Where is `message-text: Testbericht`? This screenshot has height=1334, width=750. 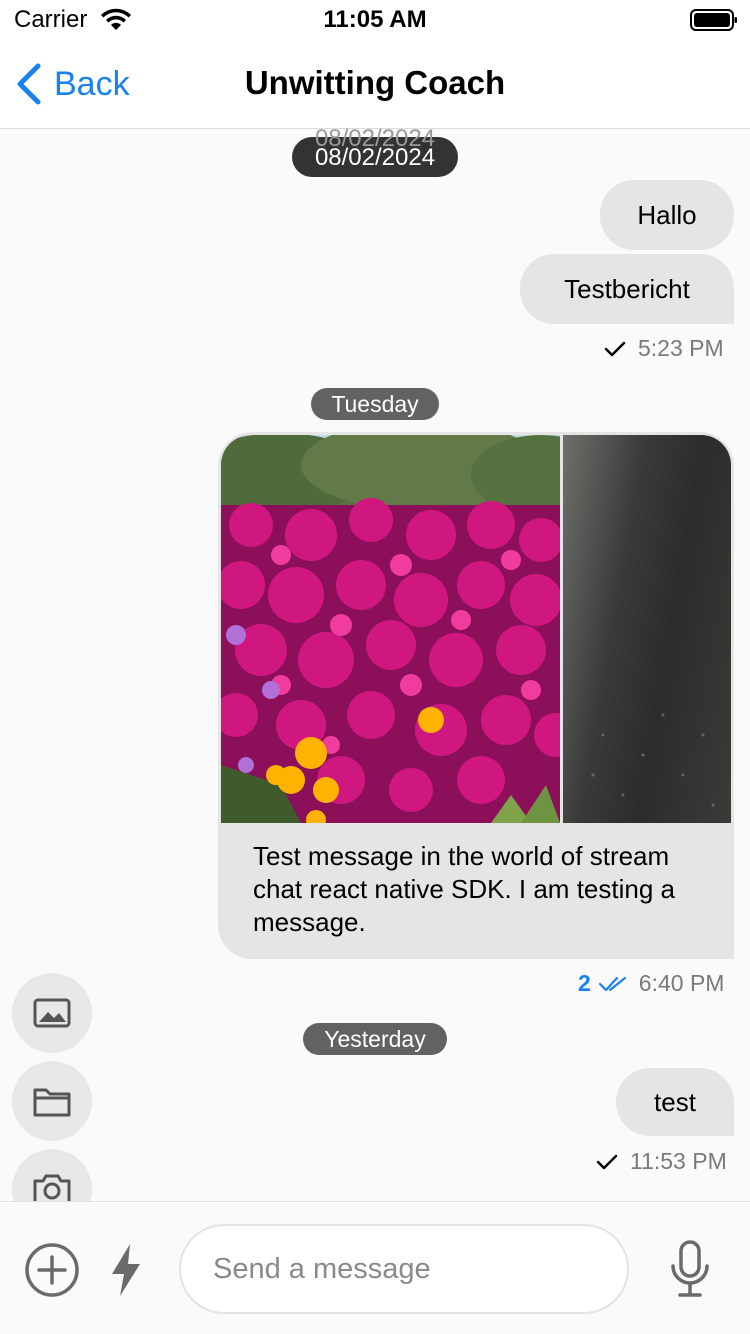
message-text: Testbericht is located at coordinates (627, 288).